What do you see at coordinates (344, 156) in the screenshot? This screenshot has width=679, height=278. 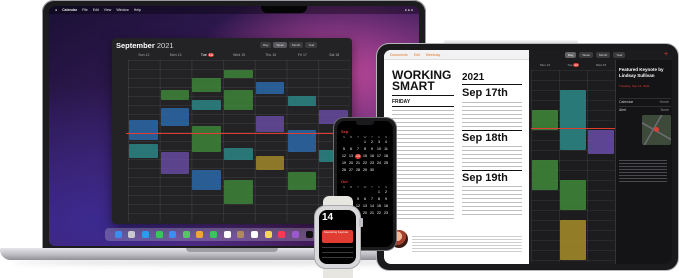 I see `day-cell: 12` at bounding box center [344, 156].